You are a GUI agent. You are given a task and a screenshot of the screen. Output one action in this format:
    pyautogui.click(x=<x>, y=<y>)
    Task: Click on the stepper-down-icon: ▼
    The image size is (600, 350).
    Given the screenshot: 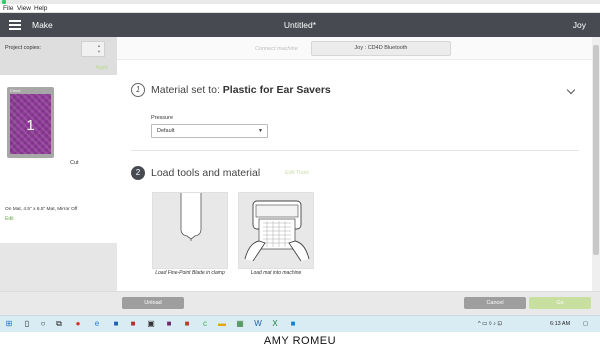 What is the action you would take?
    pyautogui.click(x=99, y=52)
    